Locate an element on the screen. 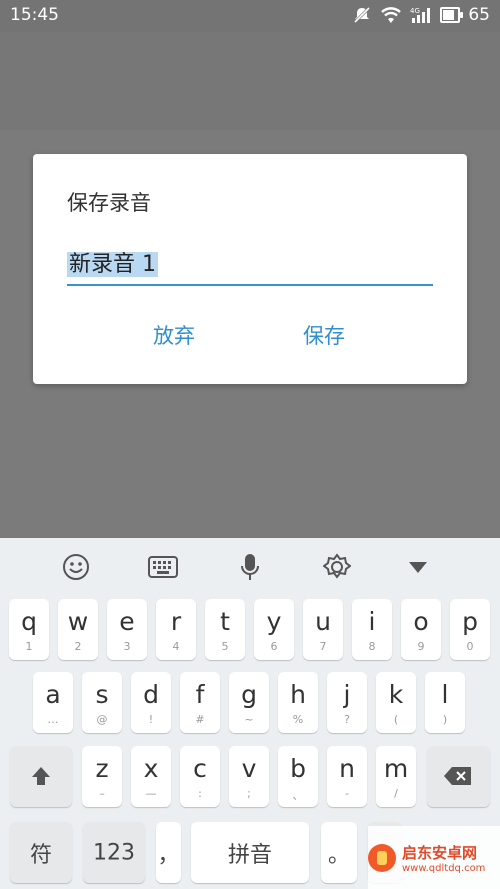  recording-name-input: 新录音 1 is located at coordinates (250, 266).